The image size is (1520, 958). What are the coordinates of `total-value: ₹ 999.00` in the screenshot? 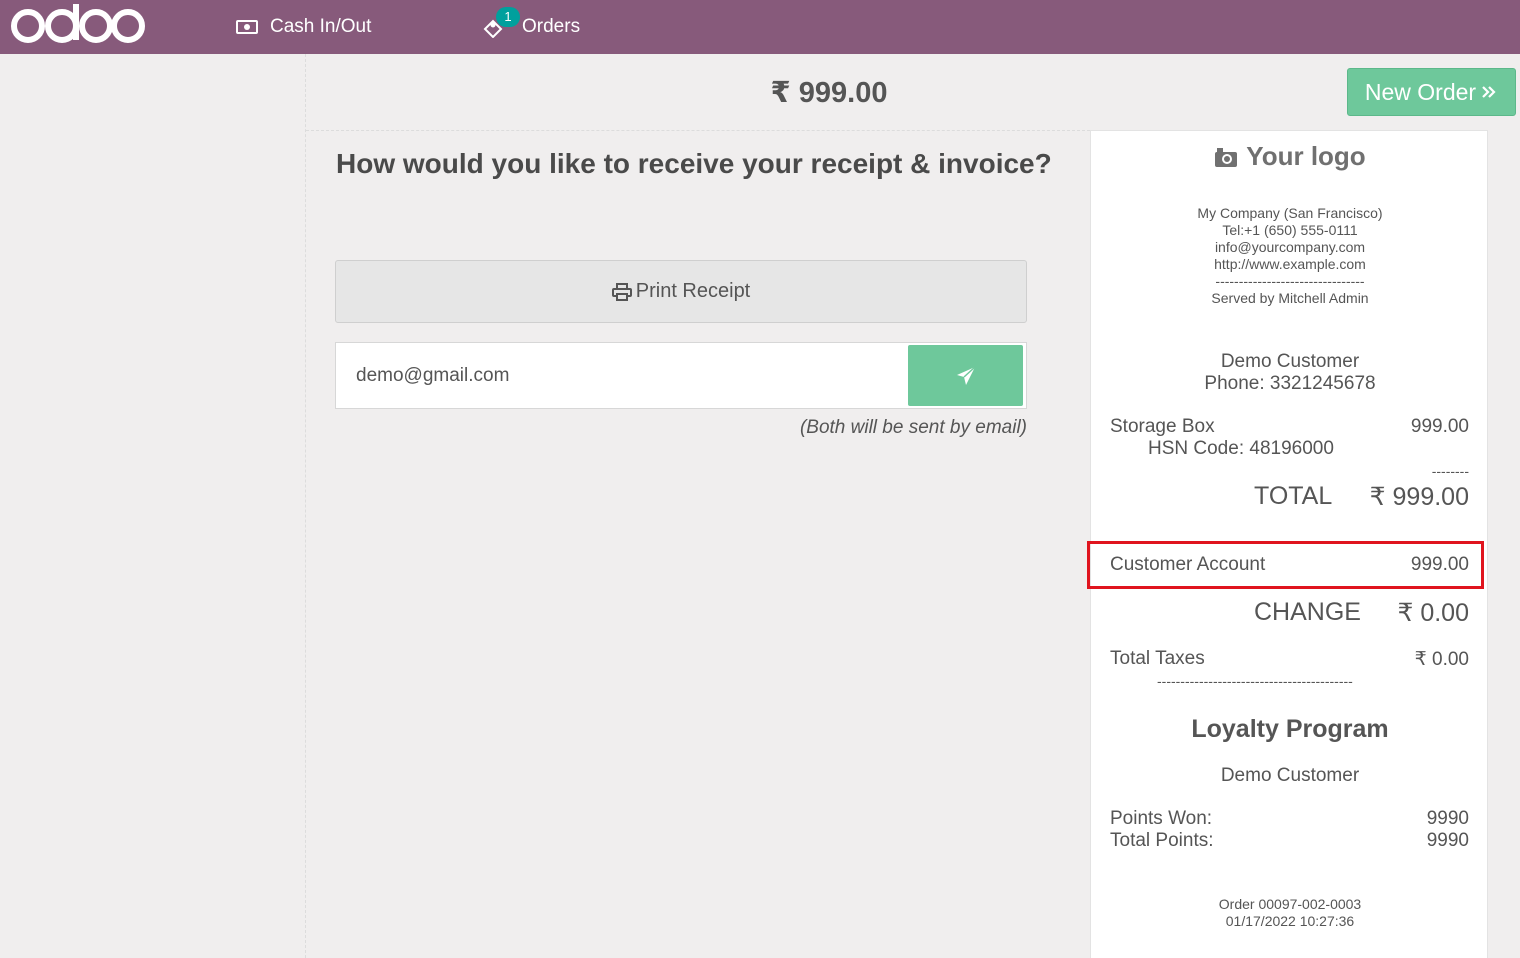 It's located at (1419, 497).